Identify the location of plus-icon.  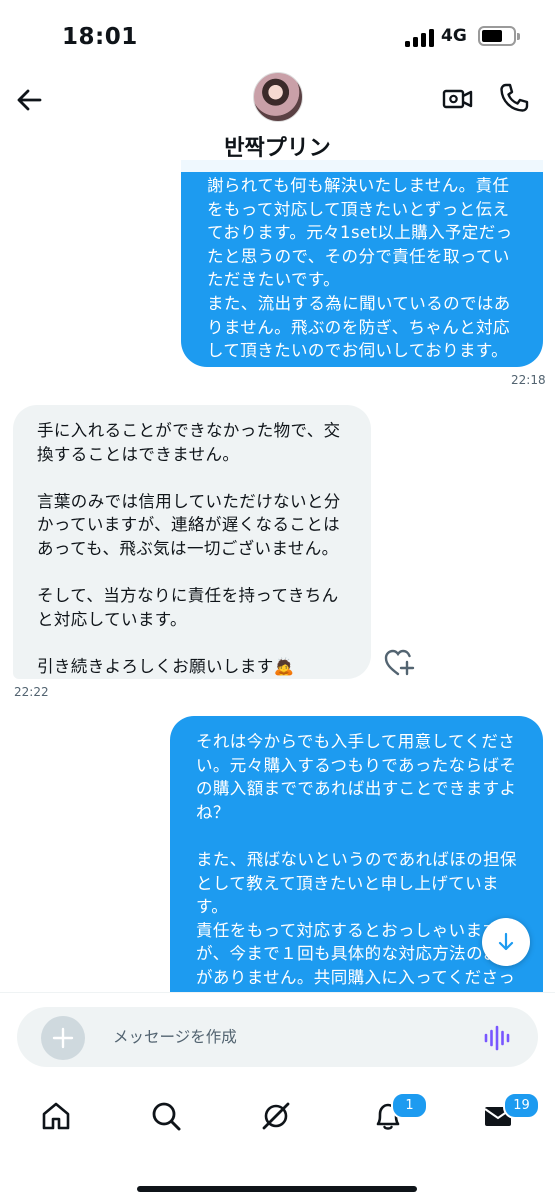
(63, 1038).